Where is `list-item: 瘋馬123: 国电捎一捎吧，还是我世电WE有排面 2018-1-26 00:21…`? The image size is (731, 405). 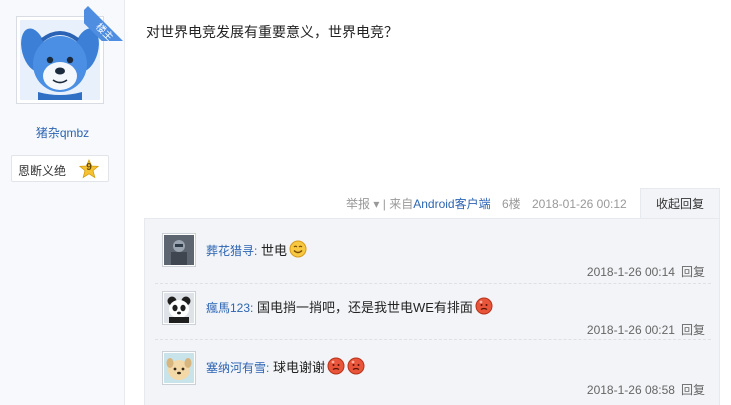 list-item: 瘋馬123: 国电捎一捎吧，还是我世电WE有排面 2018-1-26 00:21… is located at coordinates (433, 311).